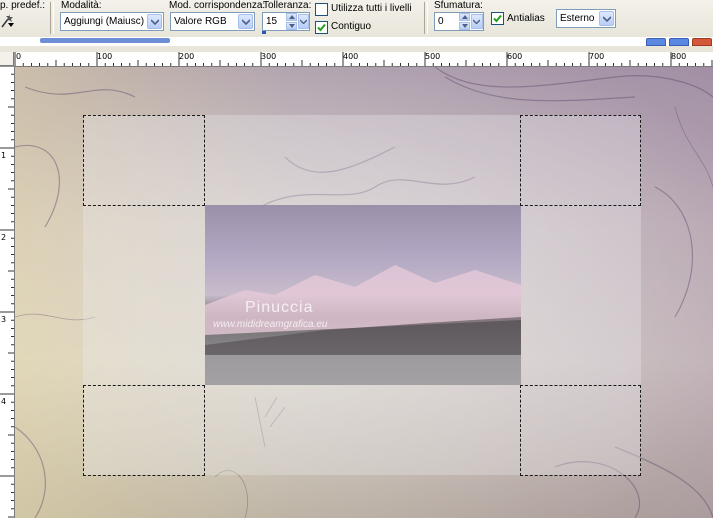  I want to click on tolerance-input: 15, so click(286, 21).